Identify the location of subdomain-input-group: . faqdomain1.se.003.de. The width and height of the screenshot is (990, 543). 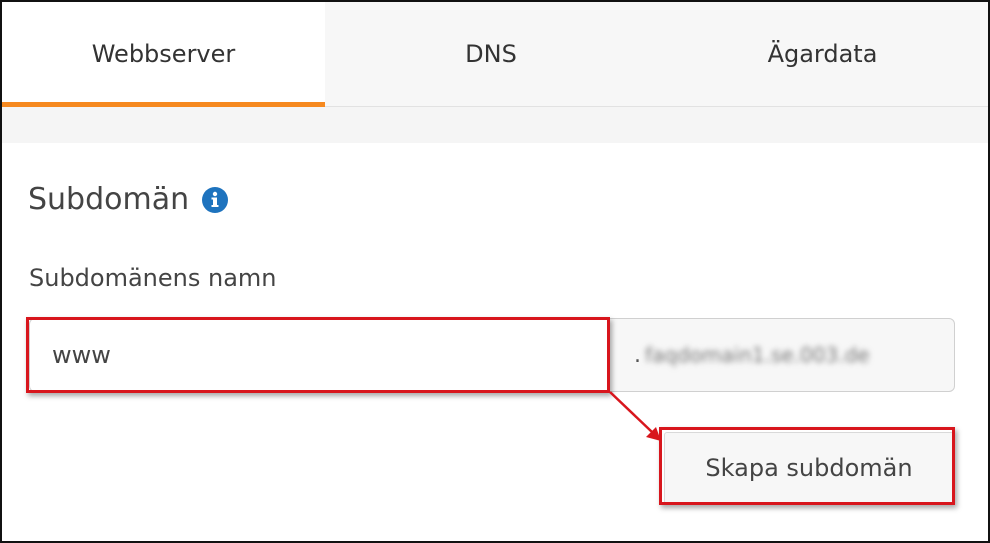
(492, 355).